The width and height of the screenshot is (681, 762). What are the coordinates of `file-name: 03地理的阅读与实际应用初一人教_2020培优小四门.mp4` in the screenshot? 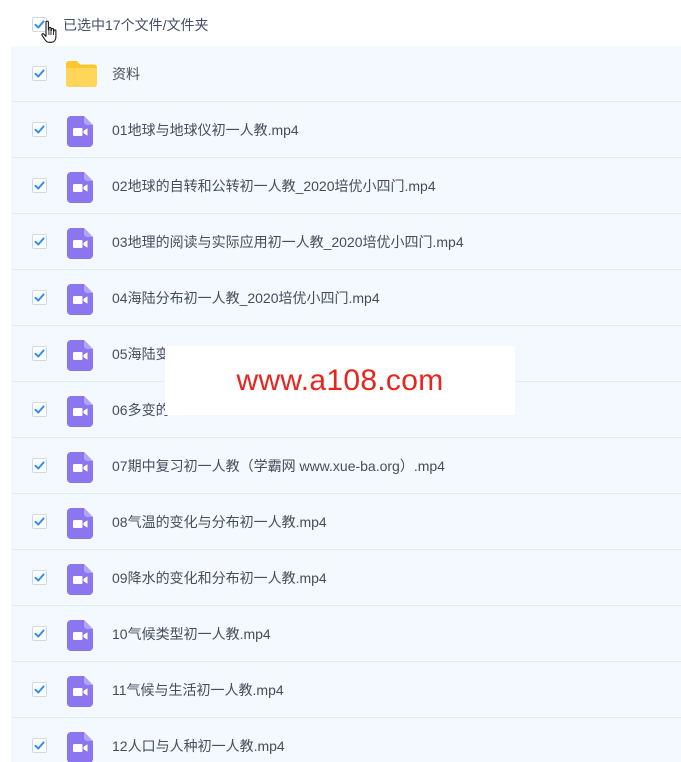 It's located at (288, 242).